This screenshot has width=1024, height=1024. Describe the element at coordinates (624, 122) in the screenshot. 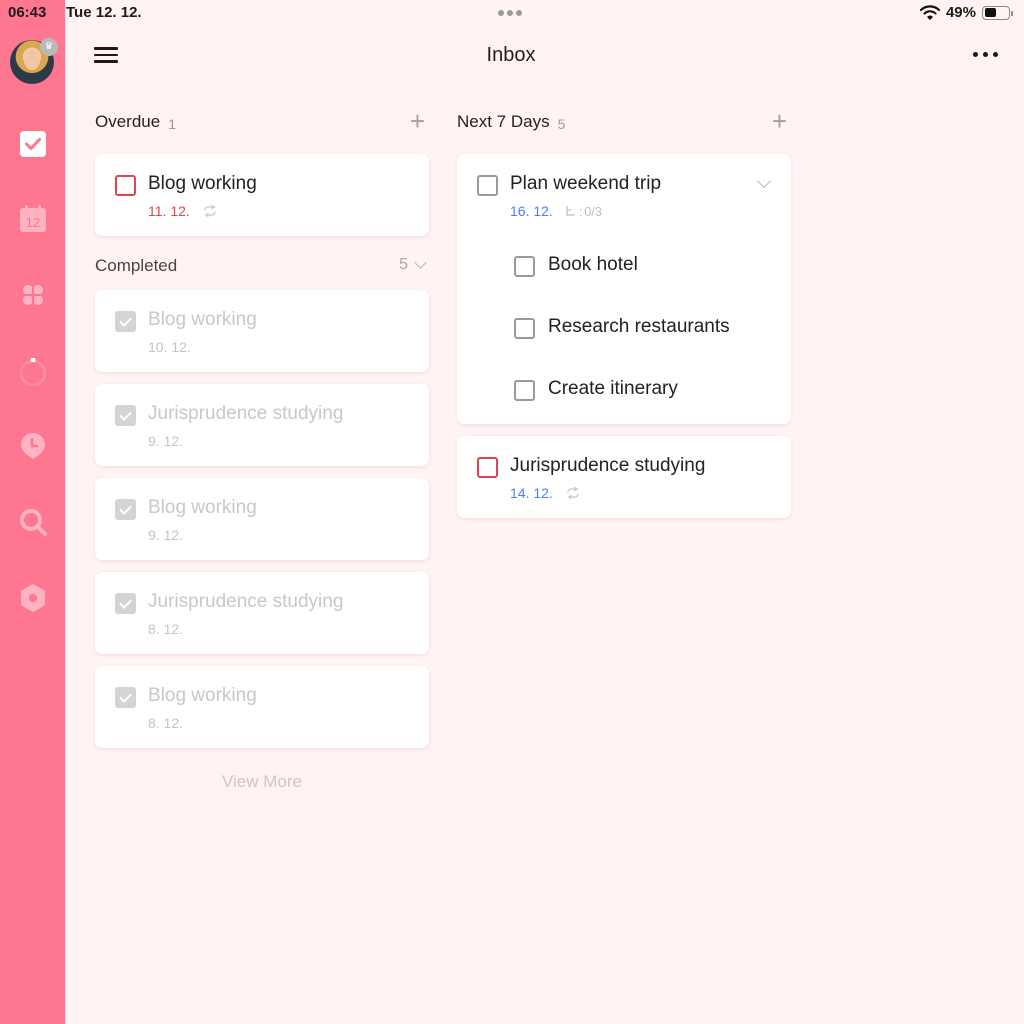

I see `next-7-days-section-header: Next 7 Days 5 +` at that location.